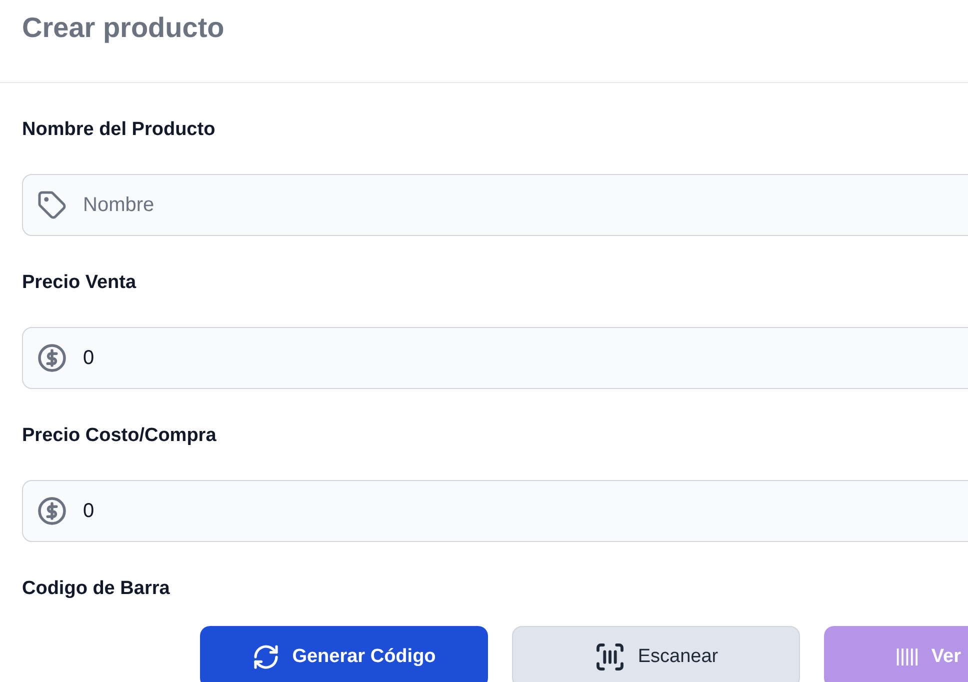 Image resolution: width=968 pixels, height=682 pixels. I want to click on barcode-scan-icon, so click(610, 657).